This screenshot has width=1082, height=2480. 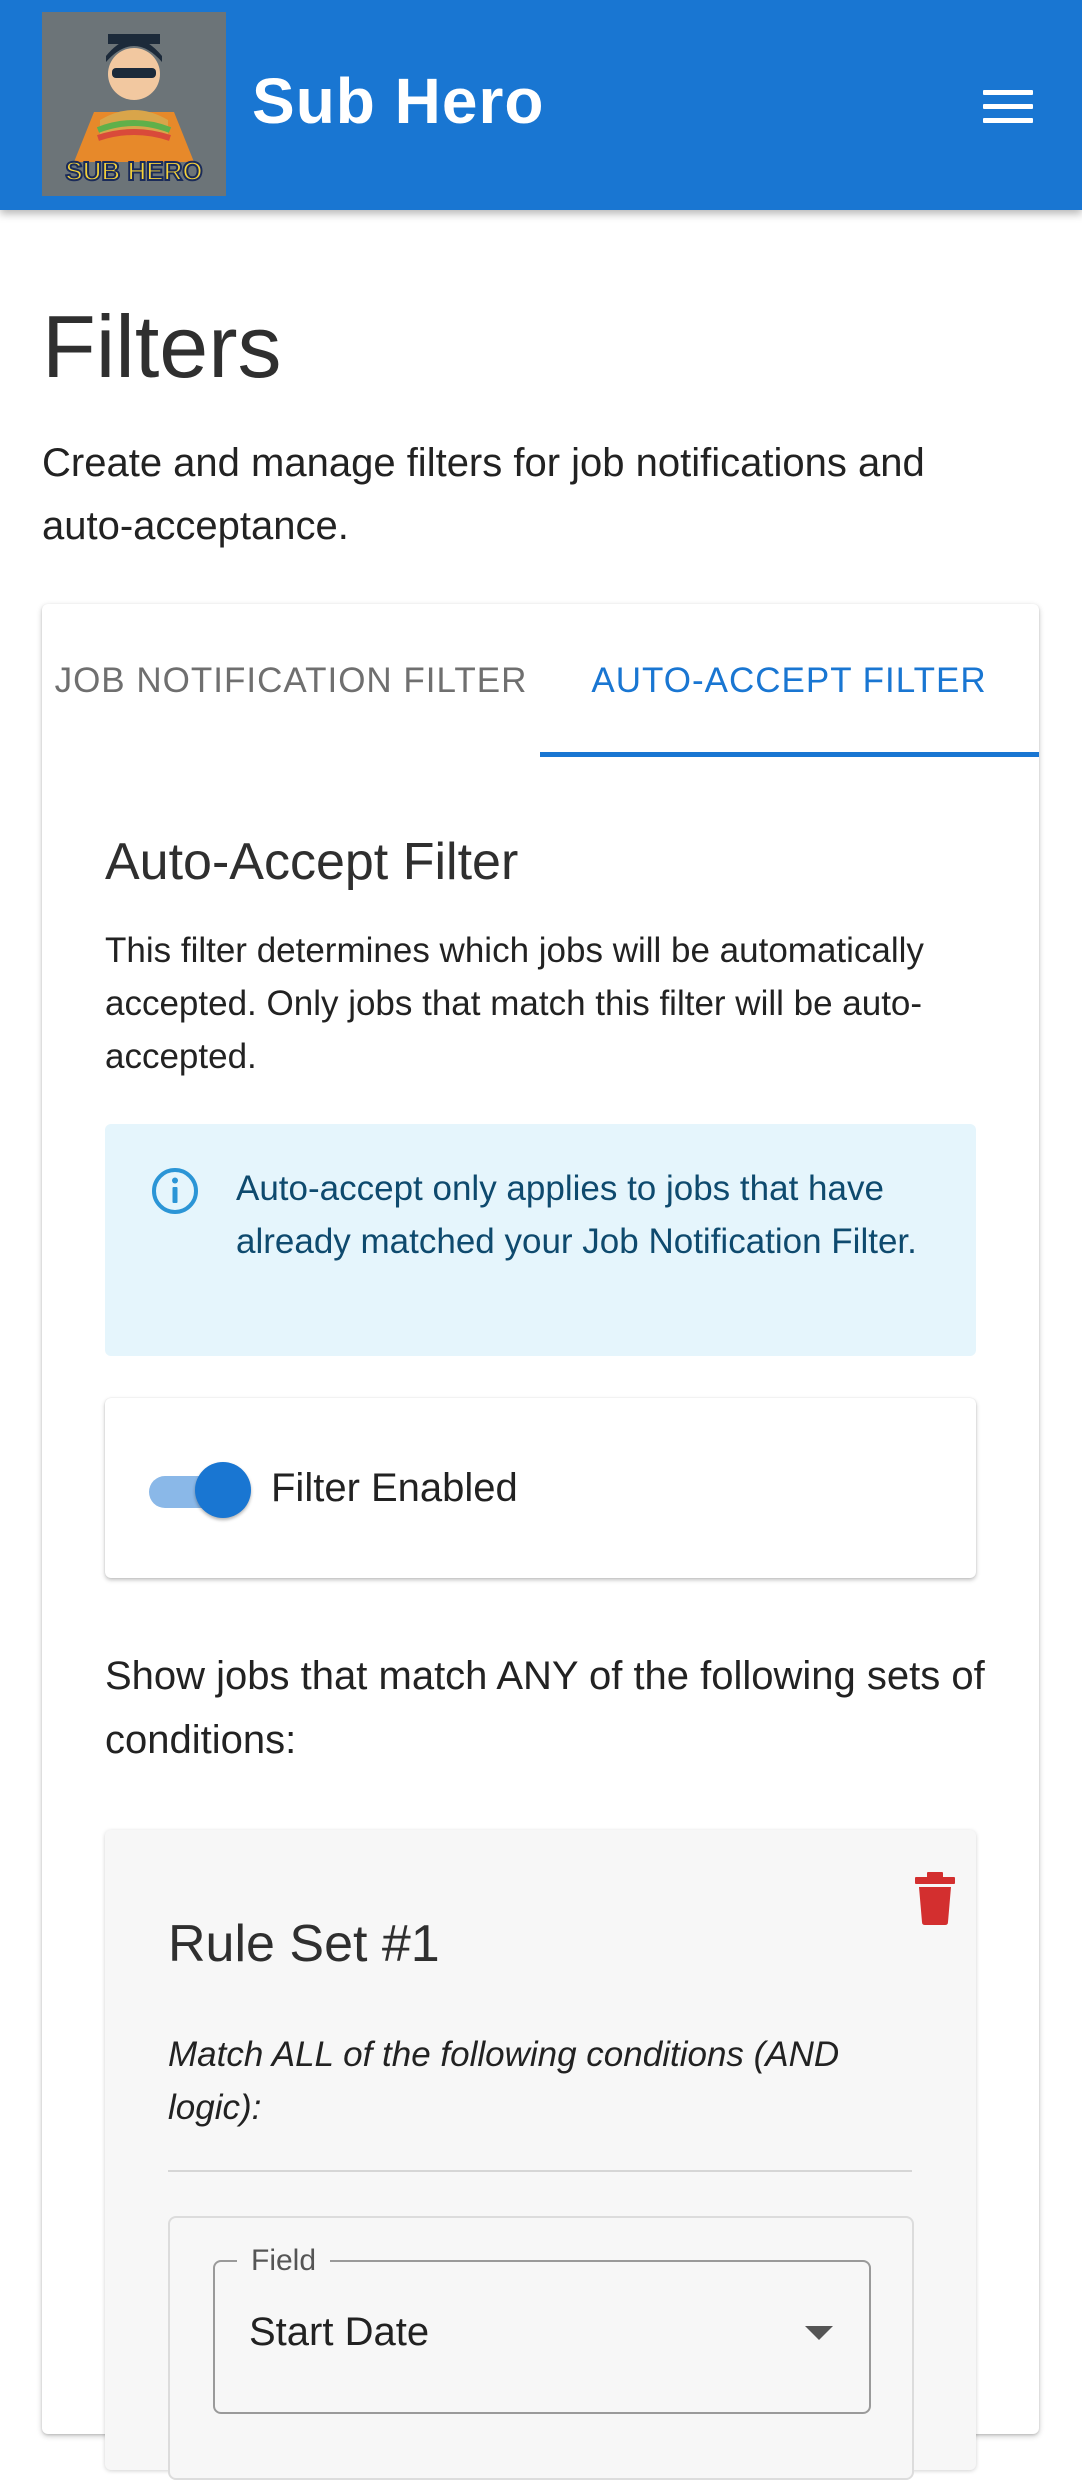 I want to click on logo-image: SUB HERO, so click(x=134, y=104).